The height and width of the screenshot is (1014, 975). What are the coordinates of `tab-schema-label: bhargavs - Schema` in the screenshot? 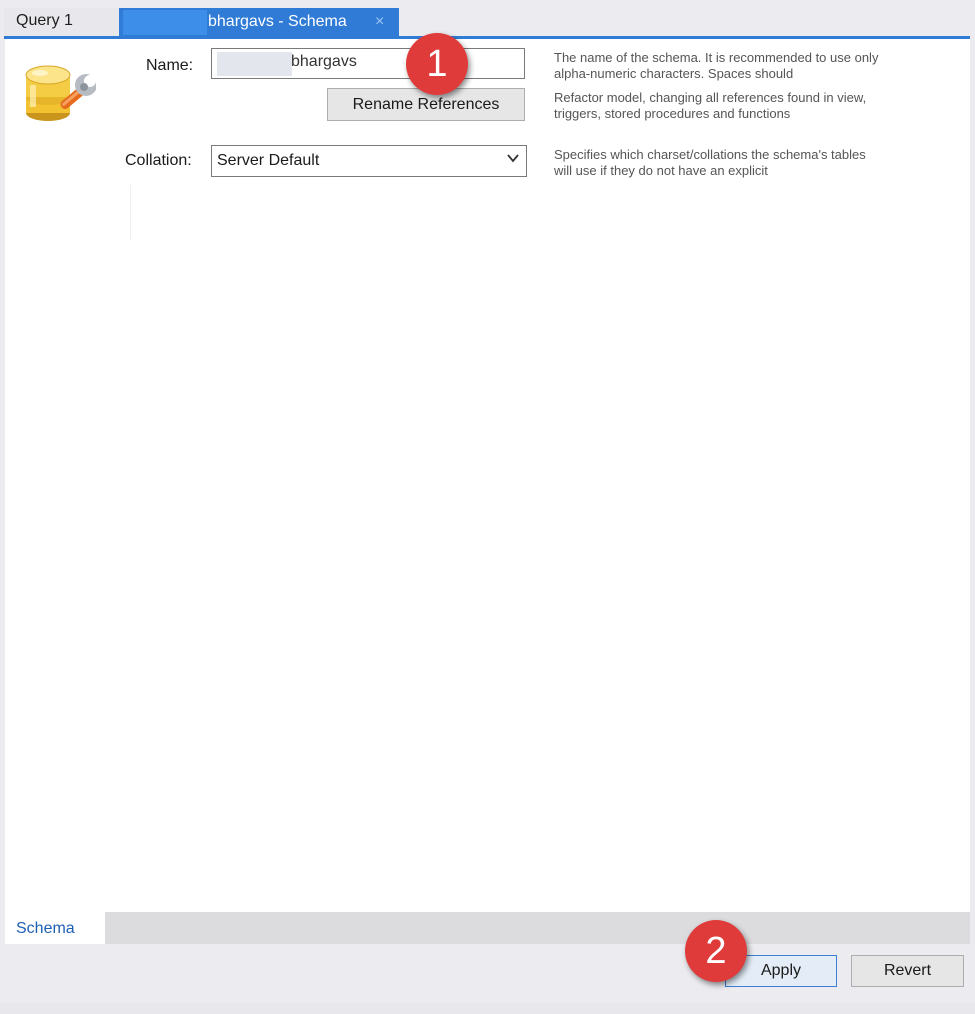 It's located at (277, 21).